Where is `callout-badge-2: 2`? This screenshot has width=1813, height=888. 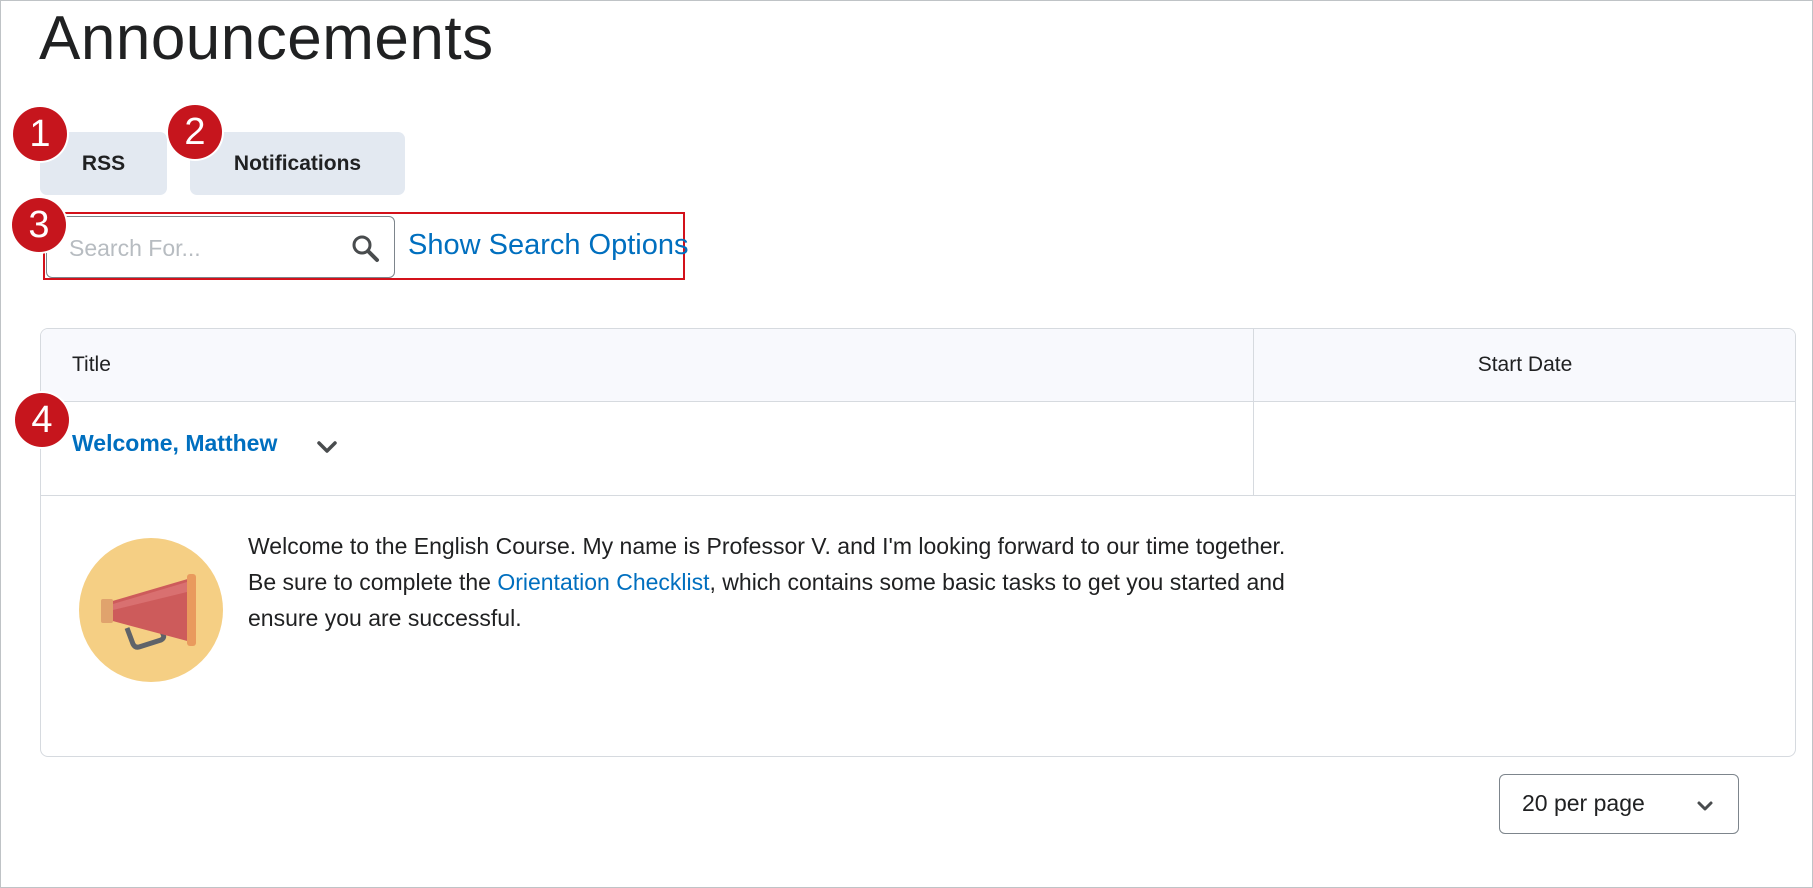 callout-badge-2: 2 is located at coordinates (195, 132).